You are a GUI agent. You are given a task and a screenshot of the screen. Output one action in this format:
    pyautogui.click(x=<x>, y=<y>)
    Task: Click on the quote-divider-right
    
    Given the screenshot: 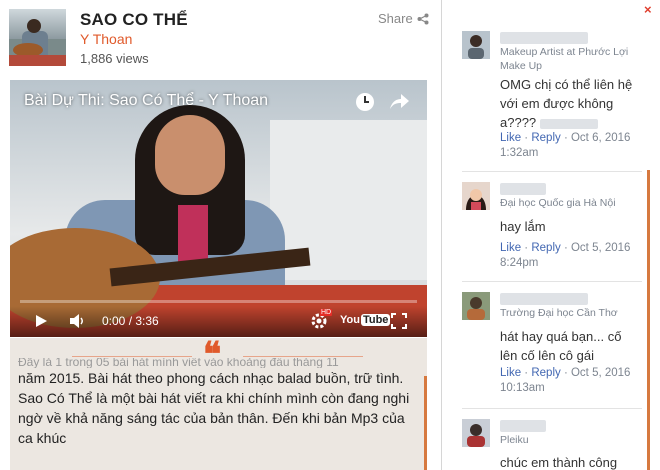 What is the action you would take?
    pyautogui.click(x=303, y=356)
    